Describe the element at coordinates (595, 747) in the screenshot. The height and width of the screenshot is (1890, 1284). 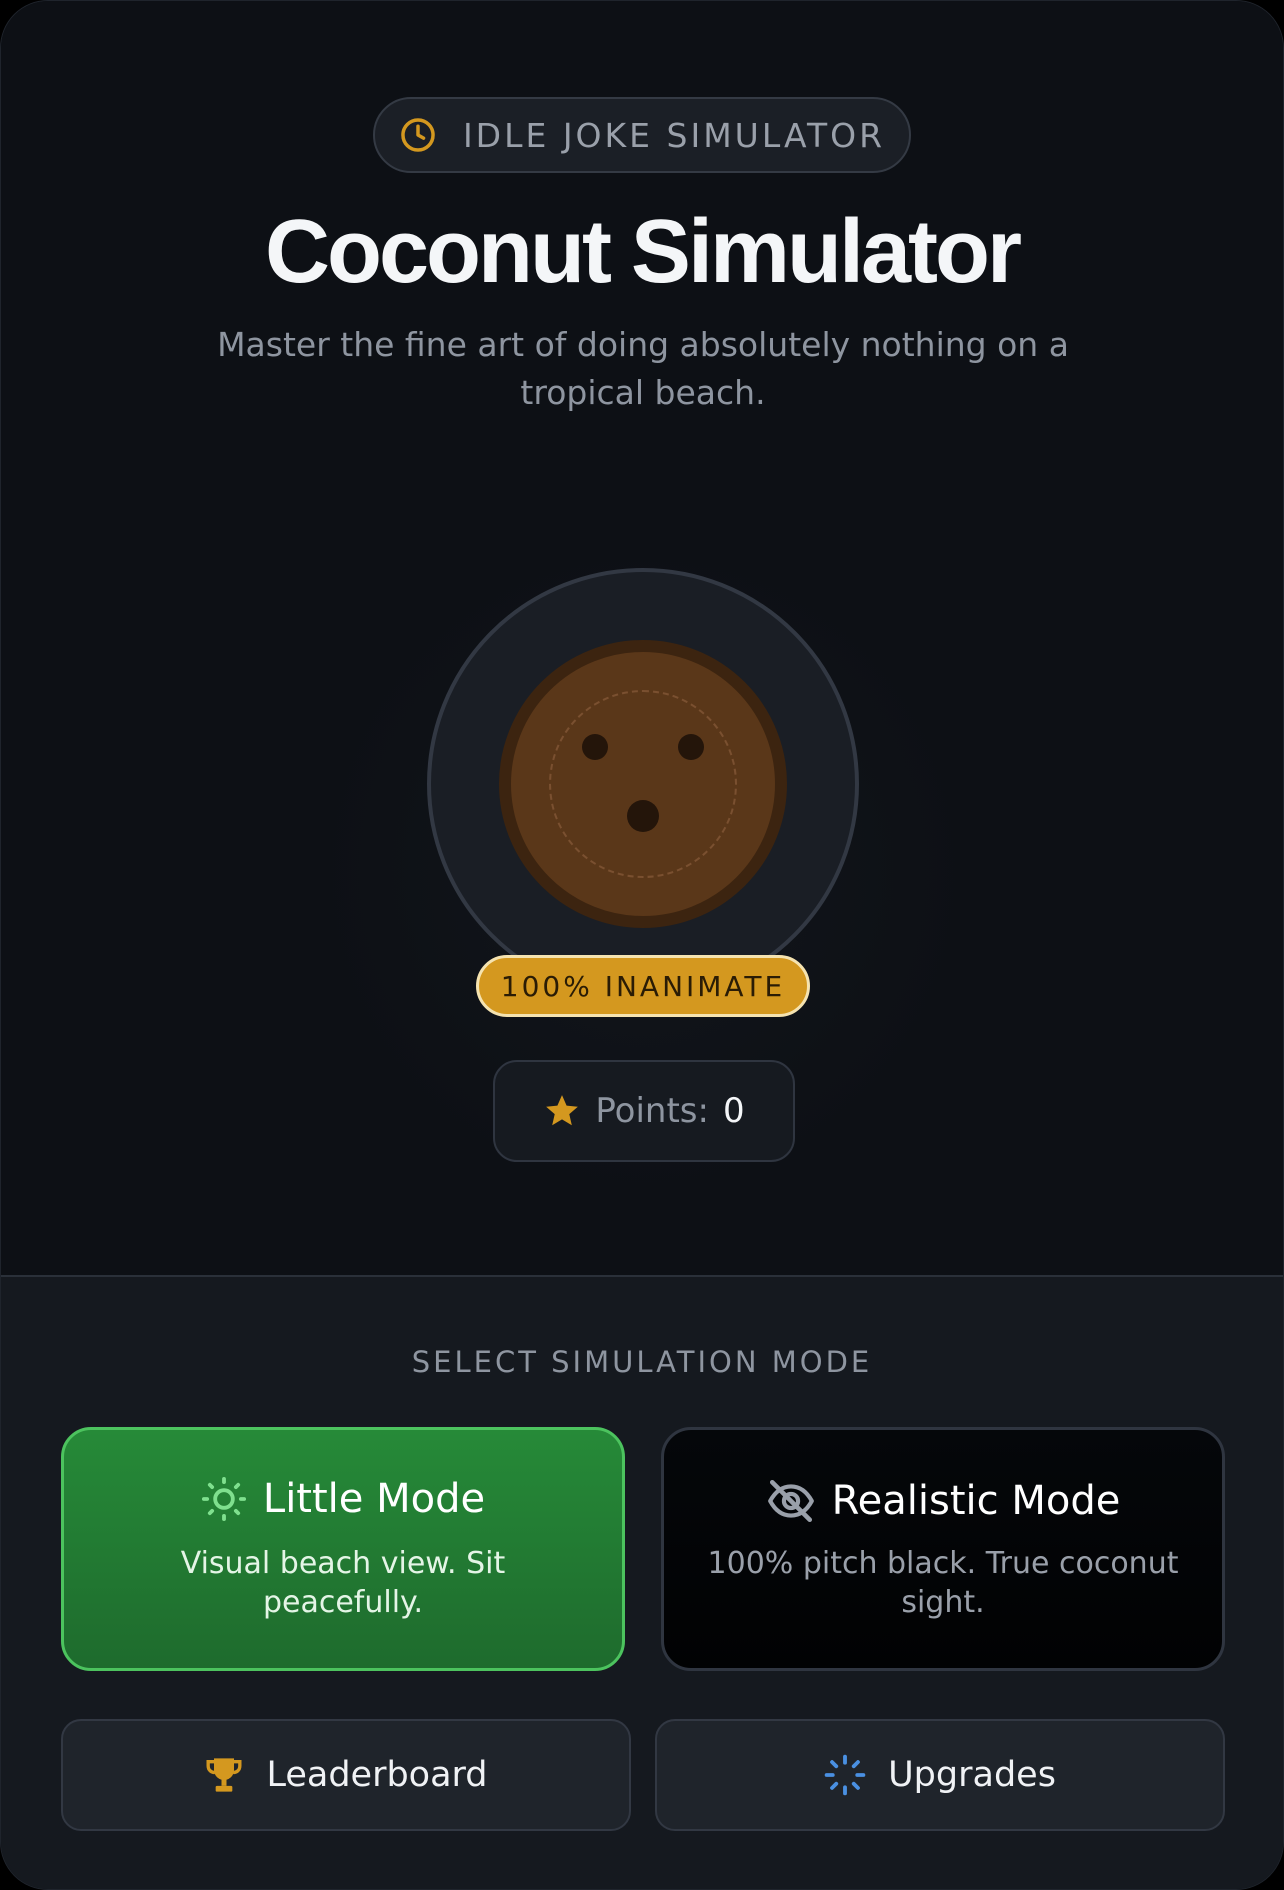
I see `coconut-eye-left` at that location.